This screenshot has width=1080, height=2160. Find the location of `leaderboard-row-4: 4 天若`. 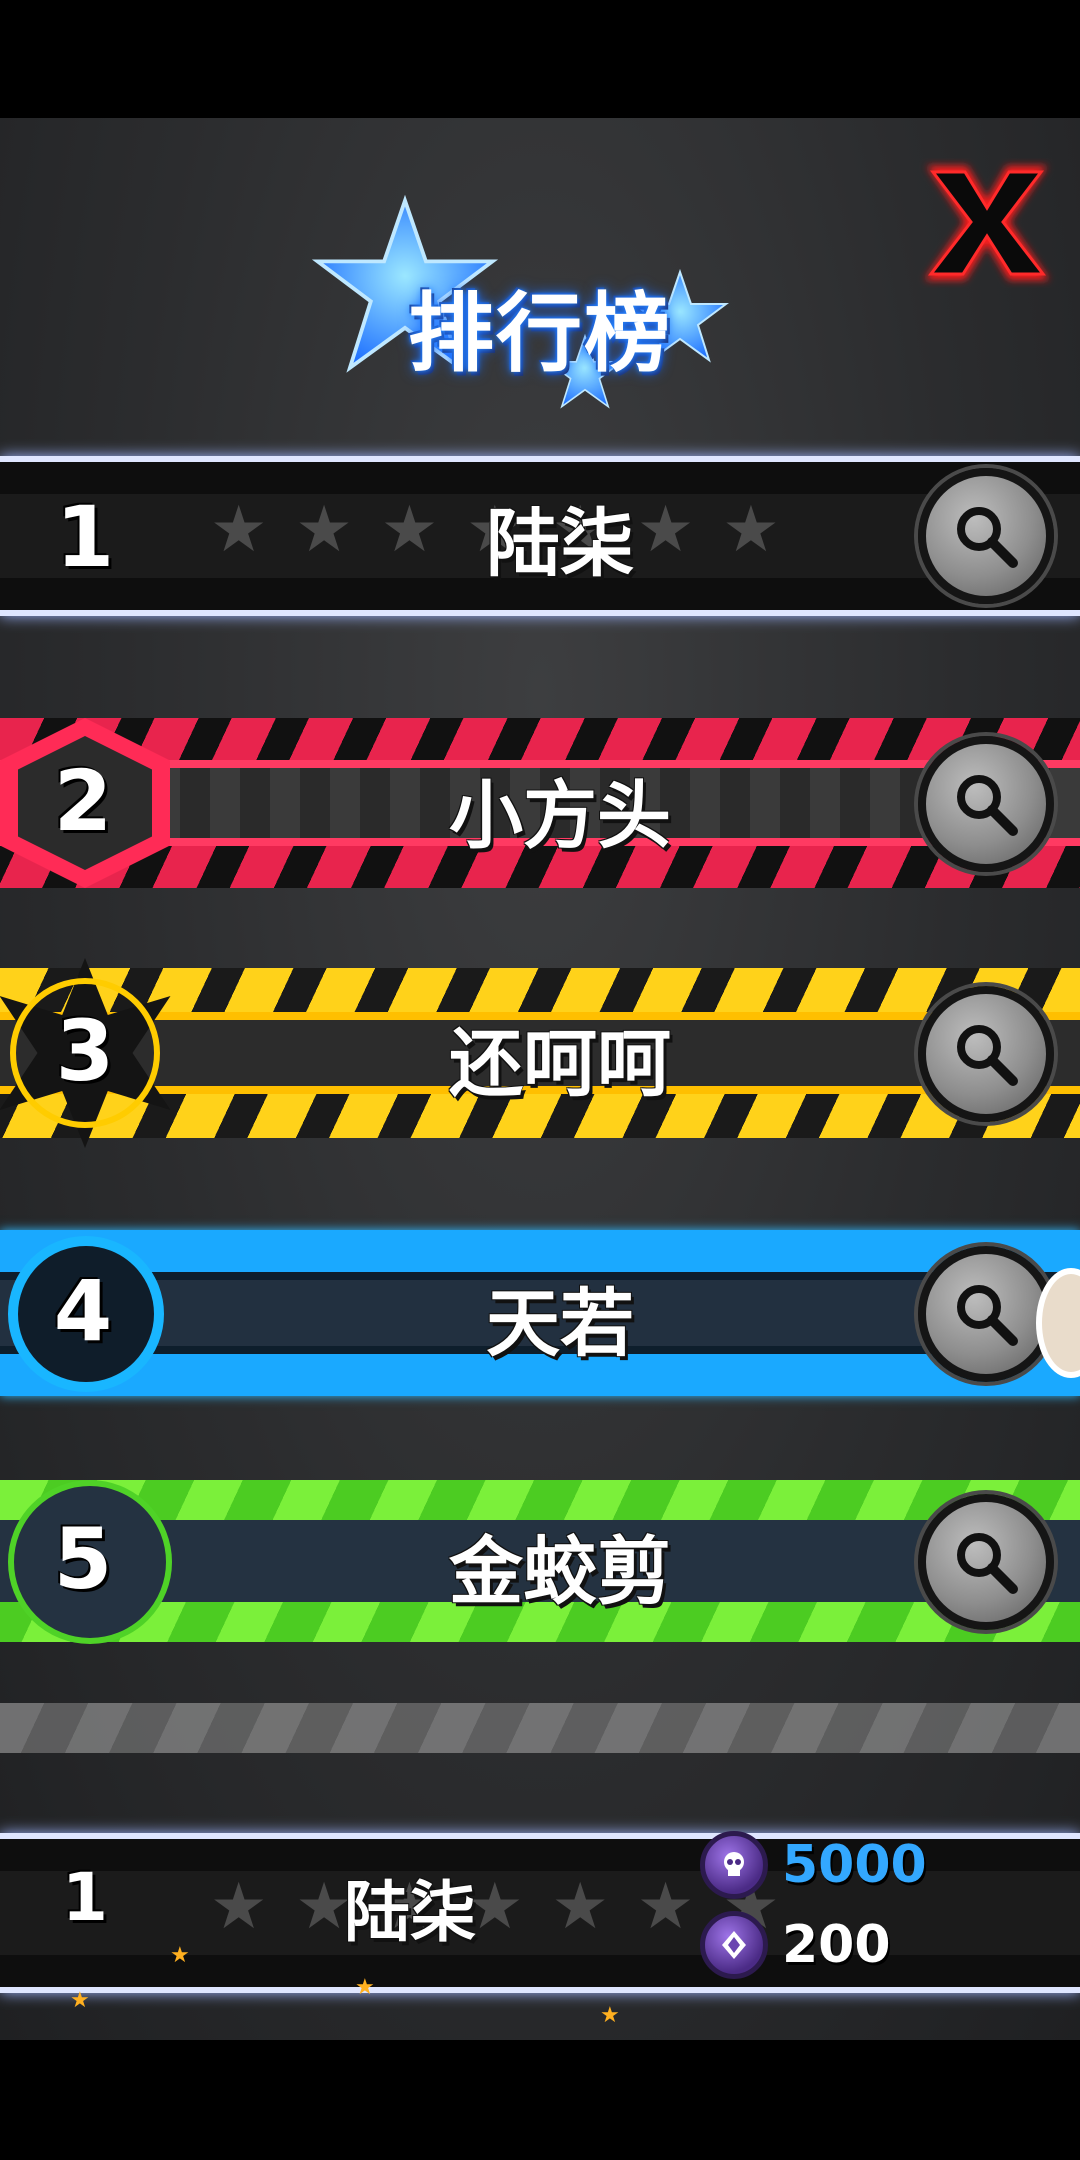

leaderboard-row-4: 4 天若 is located at coordinates (540, 1313).